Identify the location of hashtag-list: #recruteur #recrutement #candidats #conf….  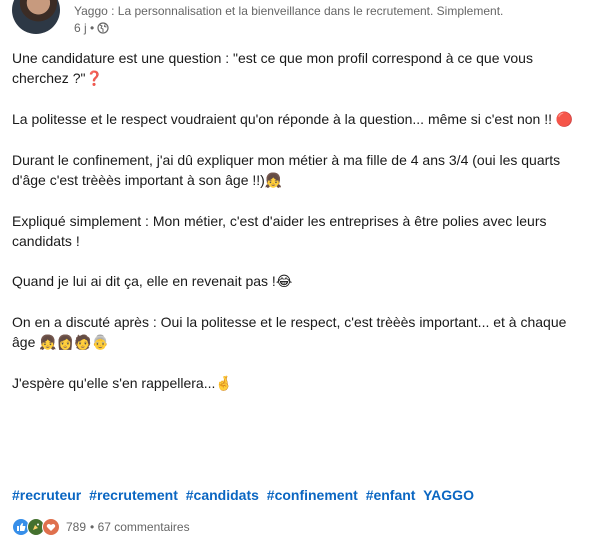
(245, 495).